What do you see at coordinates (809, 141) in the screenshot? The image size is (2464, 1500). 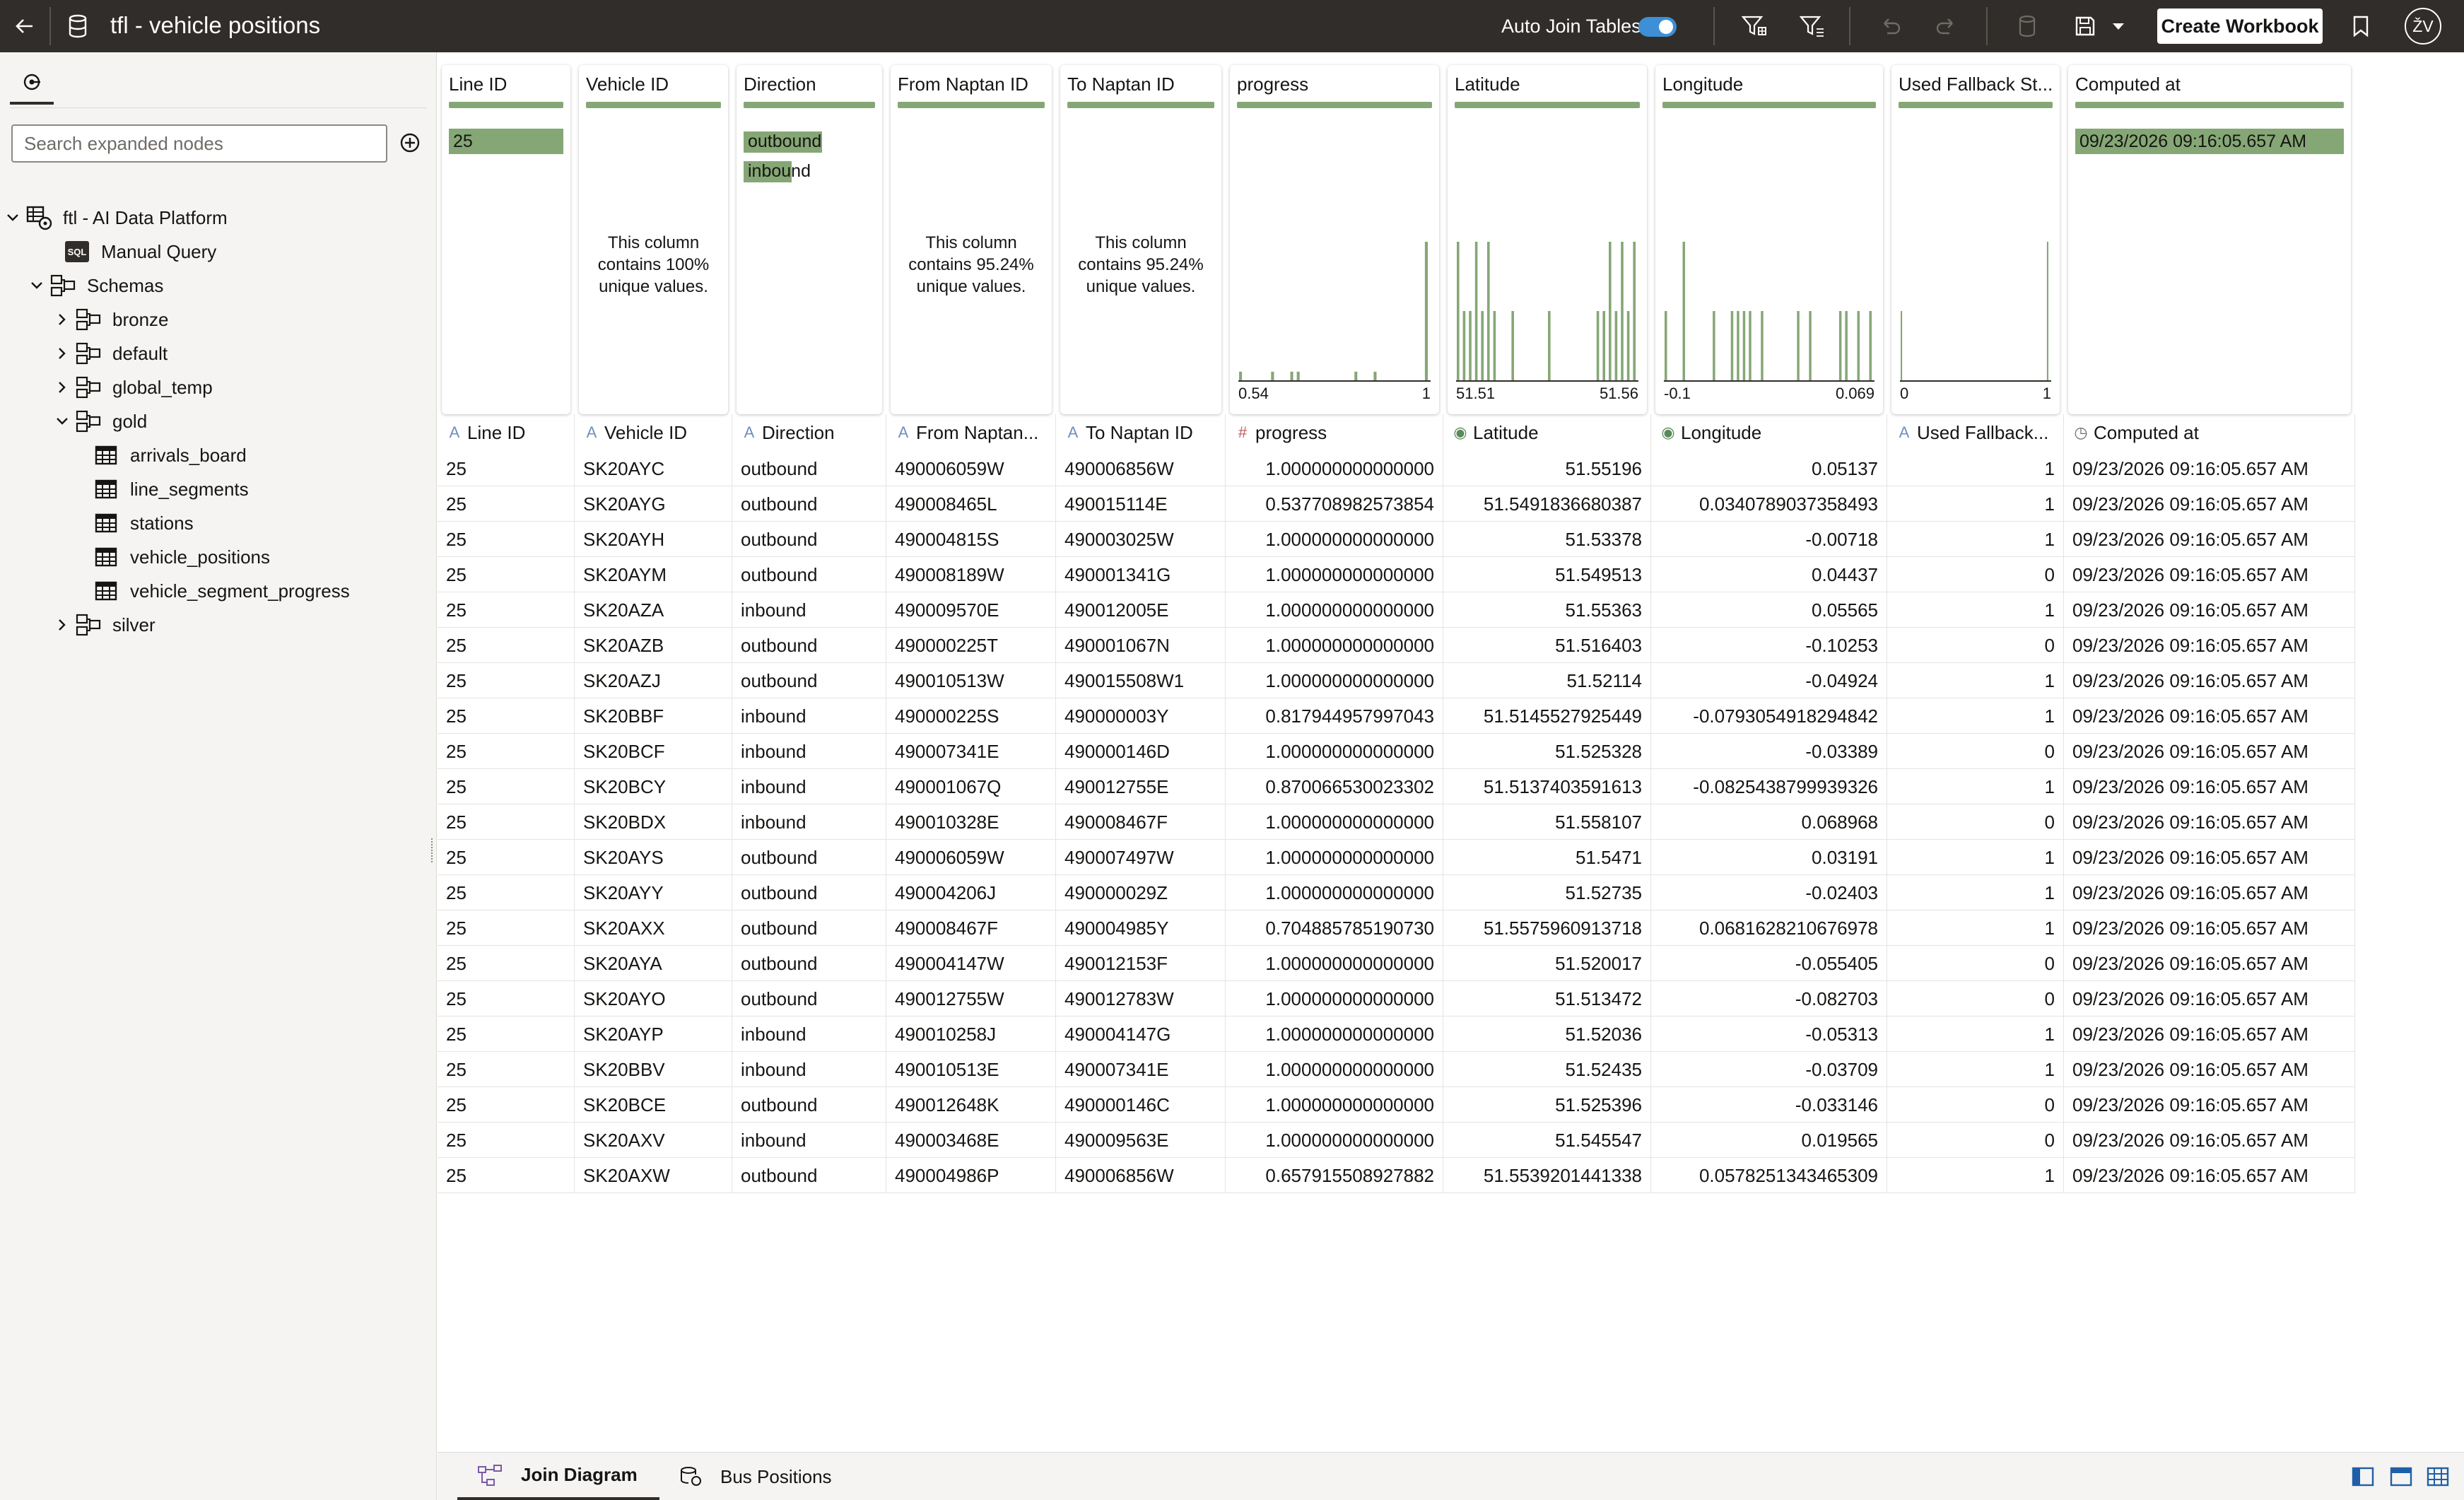 I see `category-bar: outbound` at bounding box center [809, 141].